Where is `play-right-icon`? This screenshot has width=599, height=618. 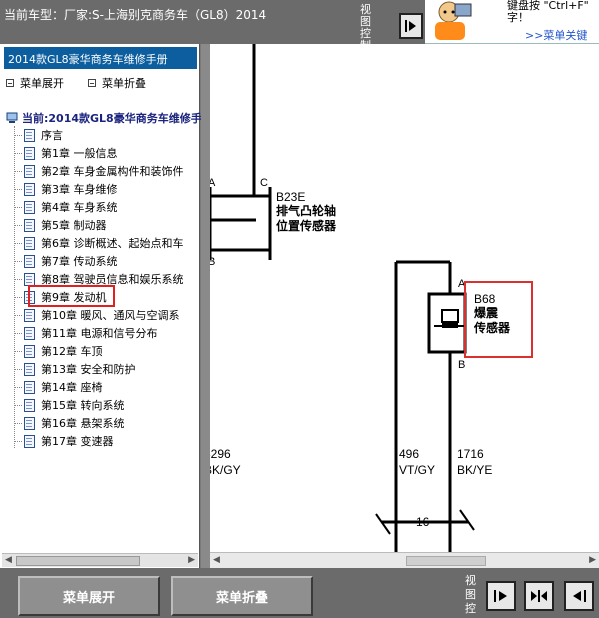 play-right-icon is located at coordinates (500, 596).